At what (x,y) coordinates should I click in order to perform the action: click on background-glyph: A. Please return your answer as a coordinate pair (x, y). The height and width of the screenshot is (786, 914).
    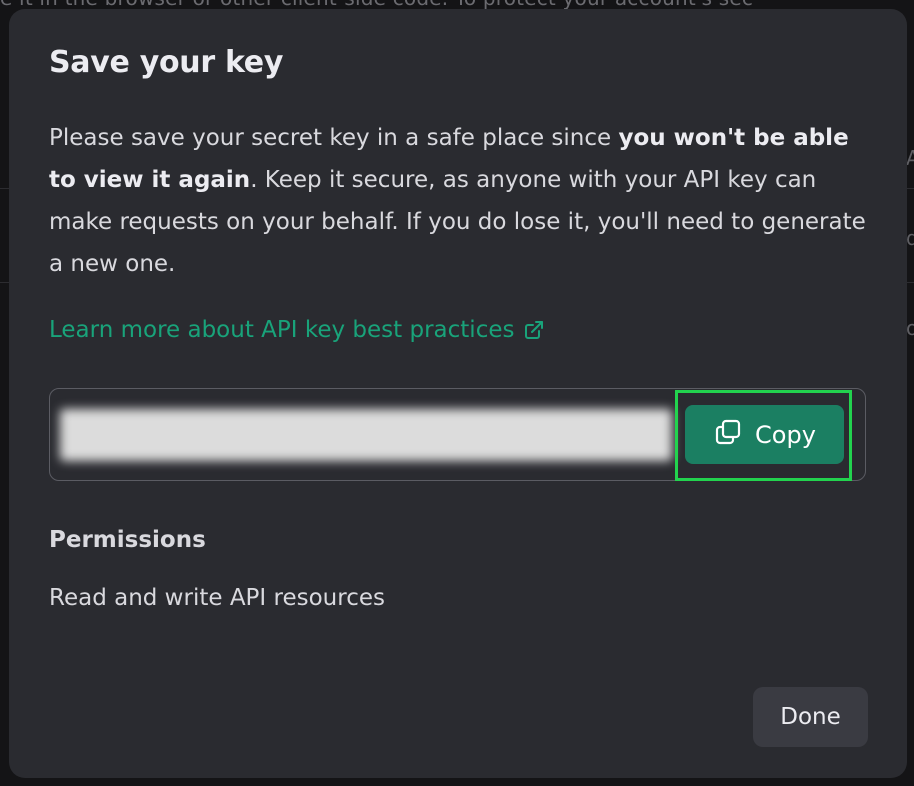
    Looking at the image, I should click on (910, 158).